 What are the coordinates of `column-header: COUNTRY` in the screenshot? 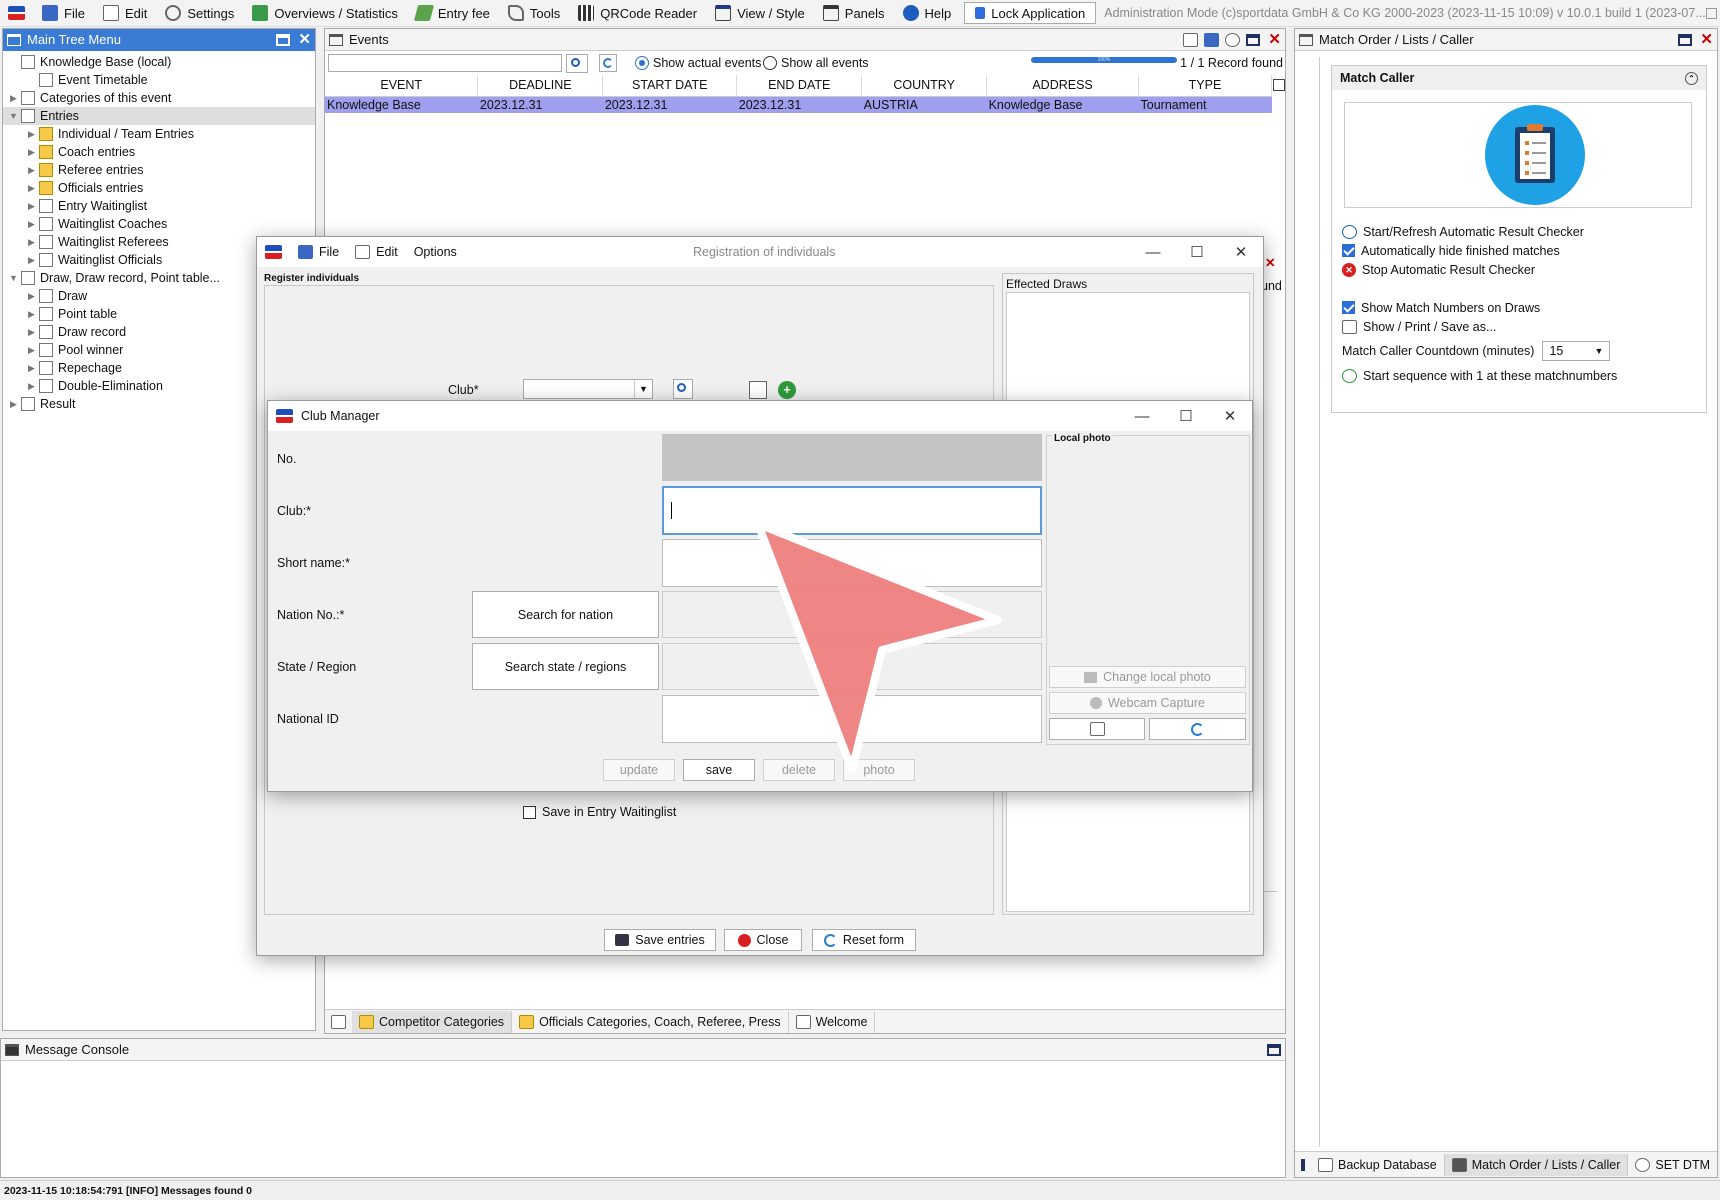 It's located at (924, 86).